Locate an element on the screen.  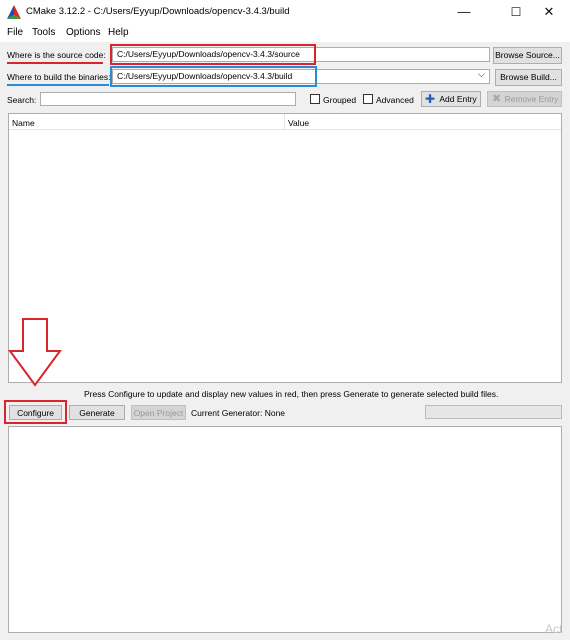
generate-button: Generate is located at coordinates (97, 412).